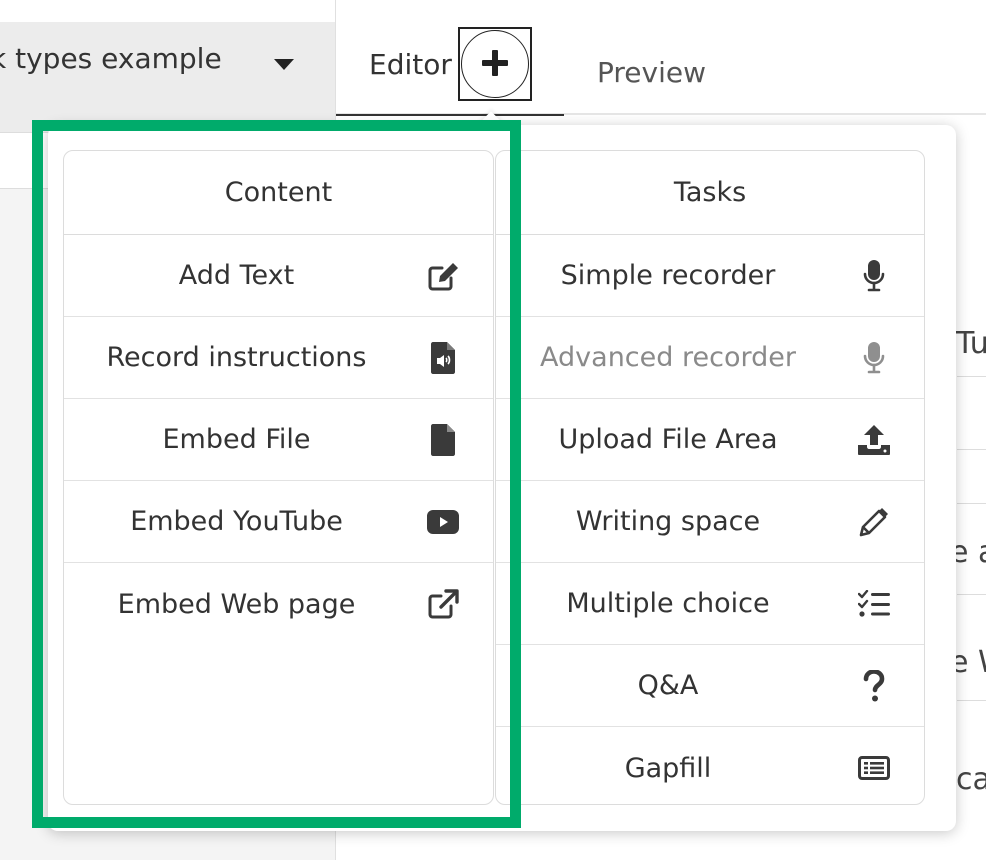 Image resolution: width=986 pixels, height=860 pixels. Describe the element at coordinates (668, 603) in the screenshot. I see `item-label: Multiple choice` at that location.